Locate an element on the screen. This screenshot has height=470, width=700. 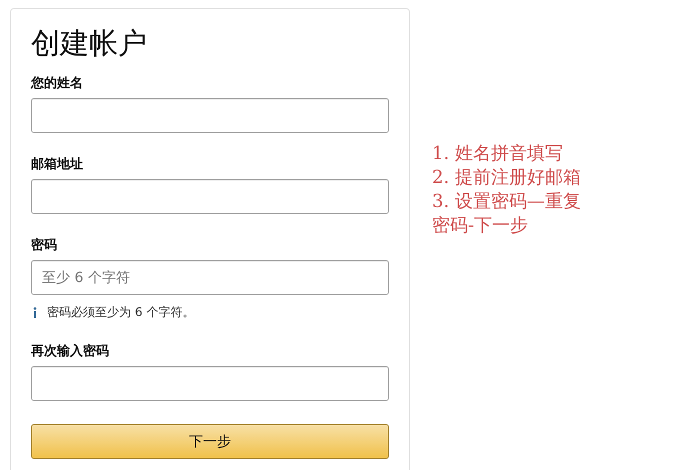
info-icon is located at coordinates (35, 312).